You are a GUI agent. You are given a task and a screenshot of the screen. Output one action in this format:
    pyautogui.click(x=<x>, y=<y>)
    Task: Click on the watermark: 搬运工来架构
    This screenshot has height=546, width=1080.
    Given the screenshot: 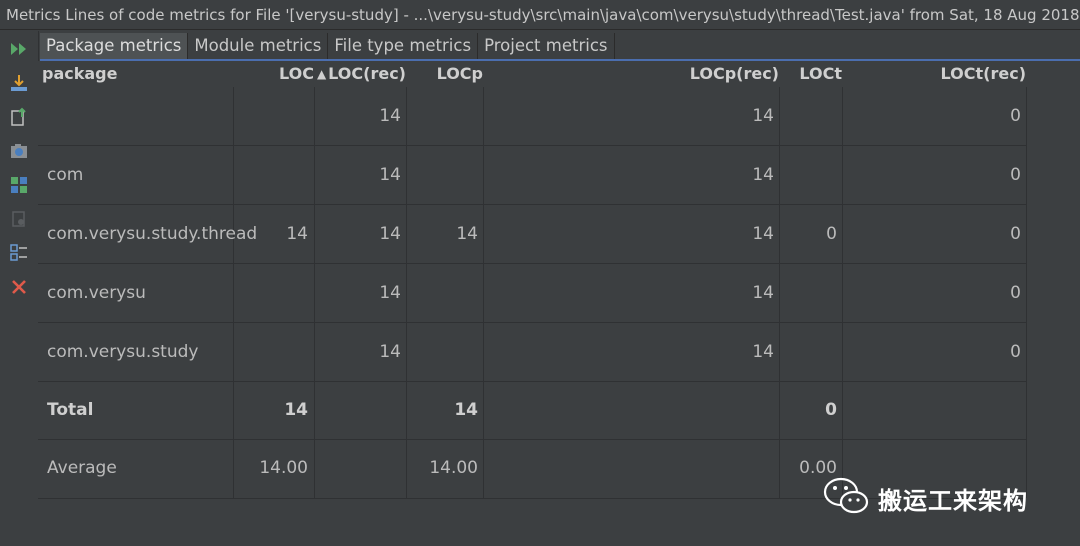 What is the action you would take?
    pyautogui.click(x=925, y=498)
    